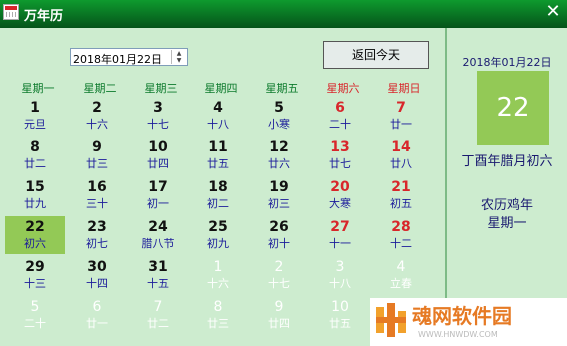 The height and width of the screenshot is (346, 567). I want to click on lunar-day: 十八, so click(218, 124).